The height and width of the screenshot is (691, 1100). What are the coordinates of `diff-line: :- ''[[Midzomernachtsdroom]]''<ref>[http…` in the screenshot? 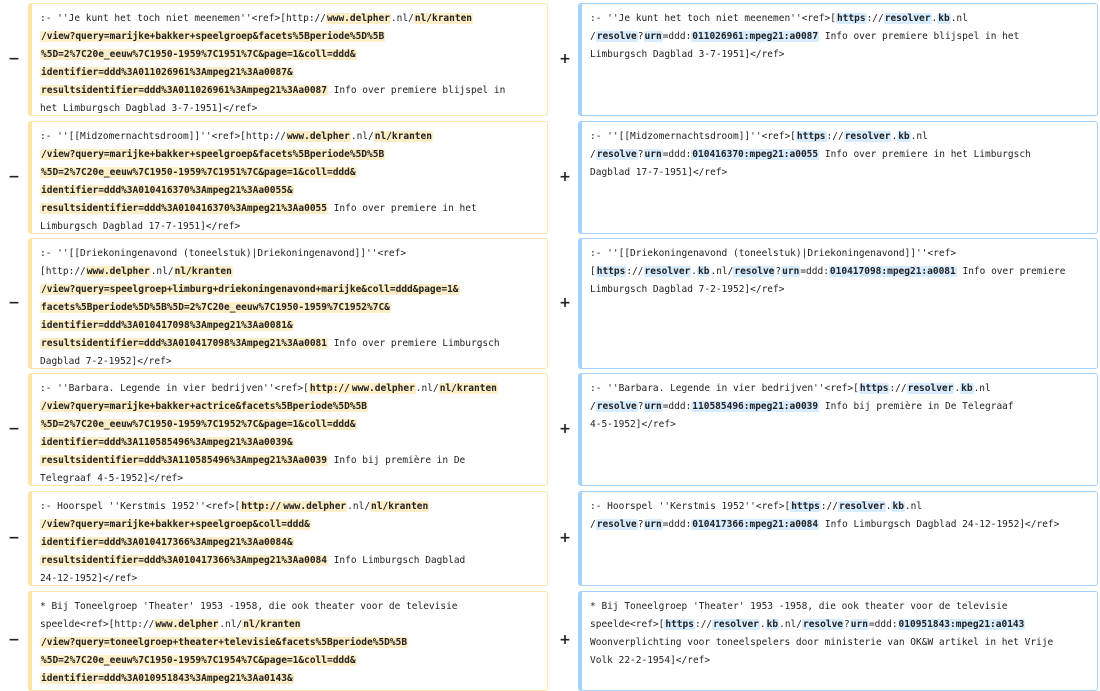 It's located at (839, 137).